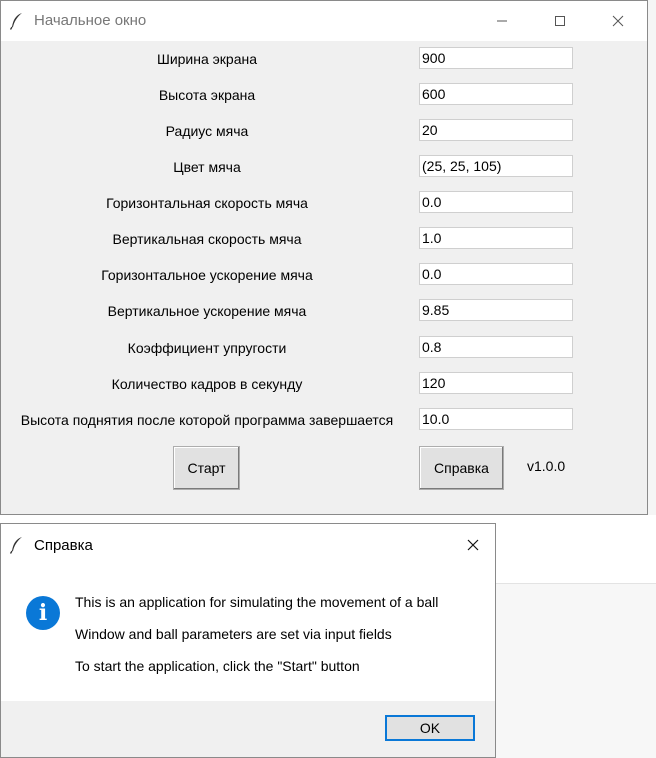  What do you see at coordinates (496, 347) in the screenshot?
I see `elasticity-input` at bounding box center [496, 347].